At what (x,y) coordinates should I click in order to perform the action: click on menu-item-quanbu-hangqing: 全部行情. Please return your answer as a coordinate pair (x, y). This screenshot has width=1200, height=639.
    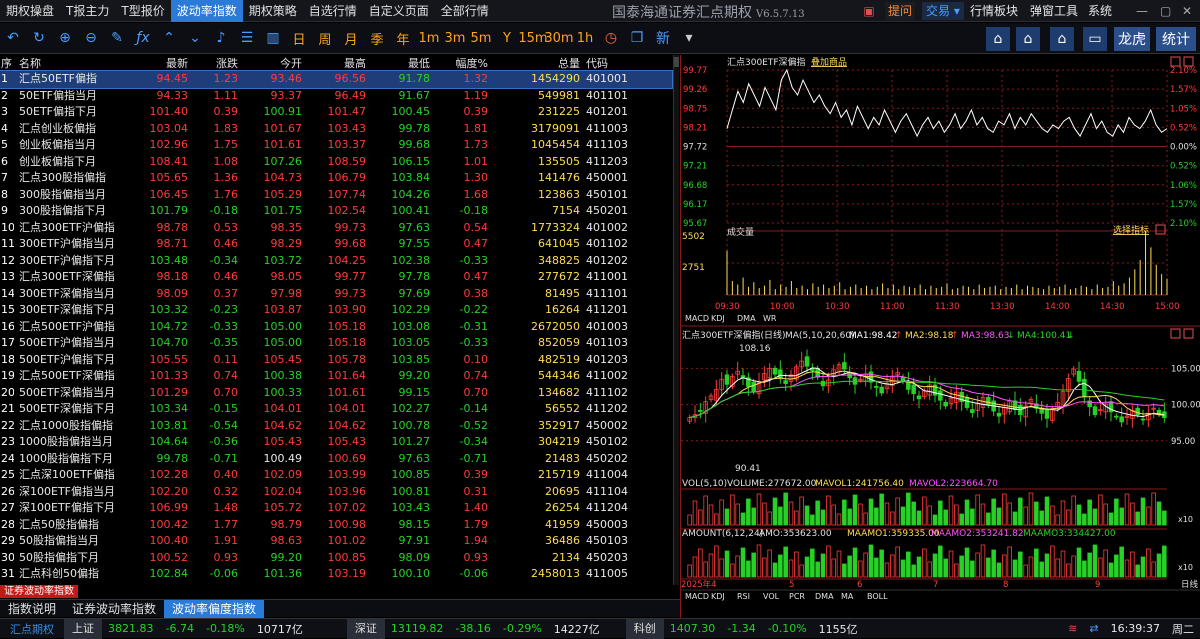
    Looking at the image, I should click on (465, 11).